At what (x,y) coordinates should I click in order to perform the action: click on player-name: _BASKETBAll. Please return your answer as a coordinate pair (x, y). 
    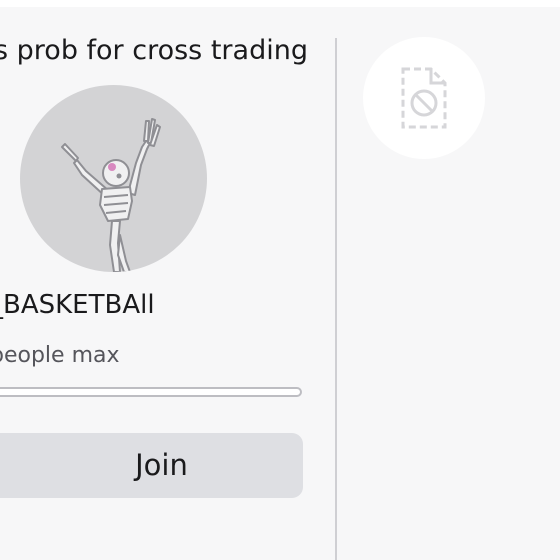
    Looking at the image, I should click on (77, 305).